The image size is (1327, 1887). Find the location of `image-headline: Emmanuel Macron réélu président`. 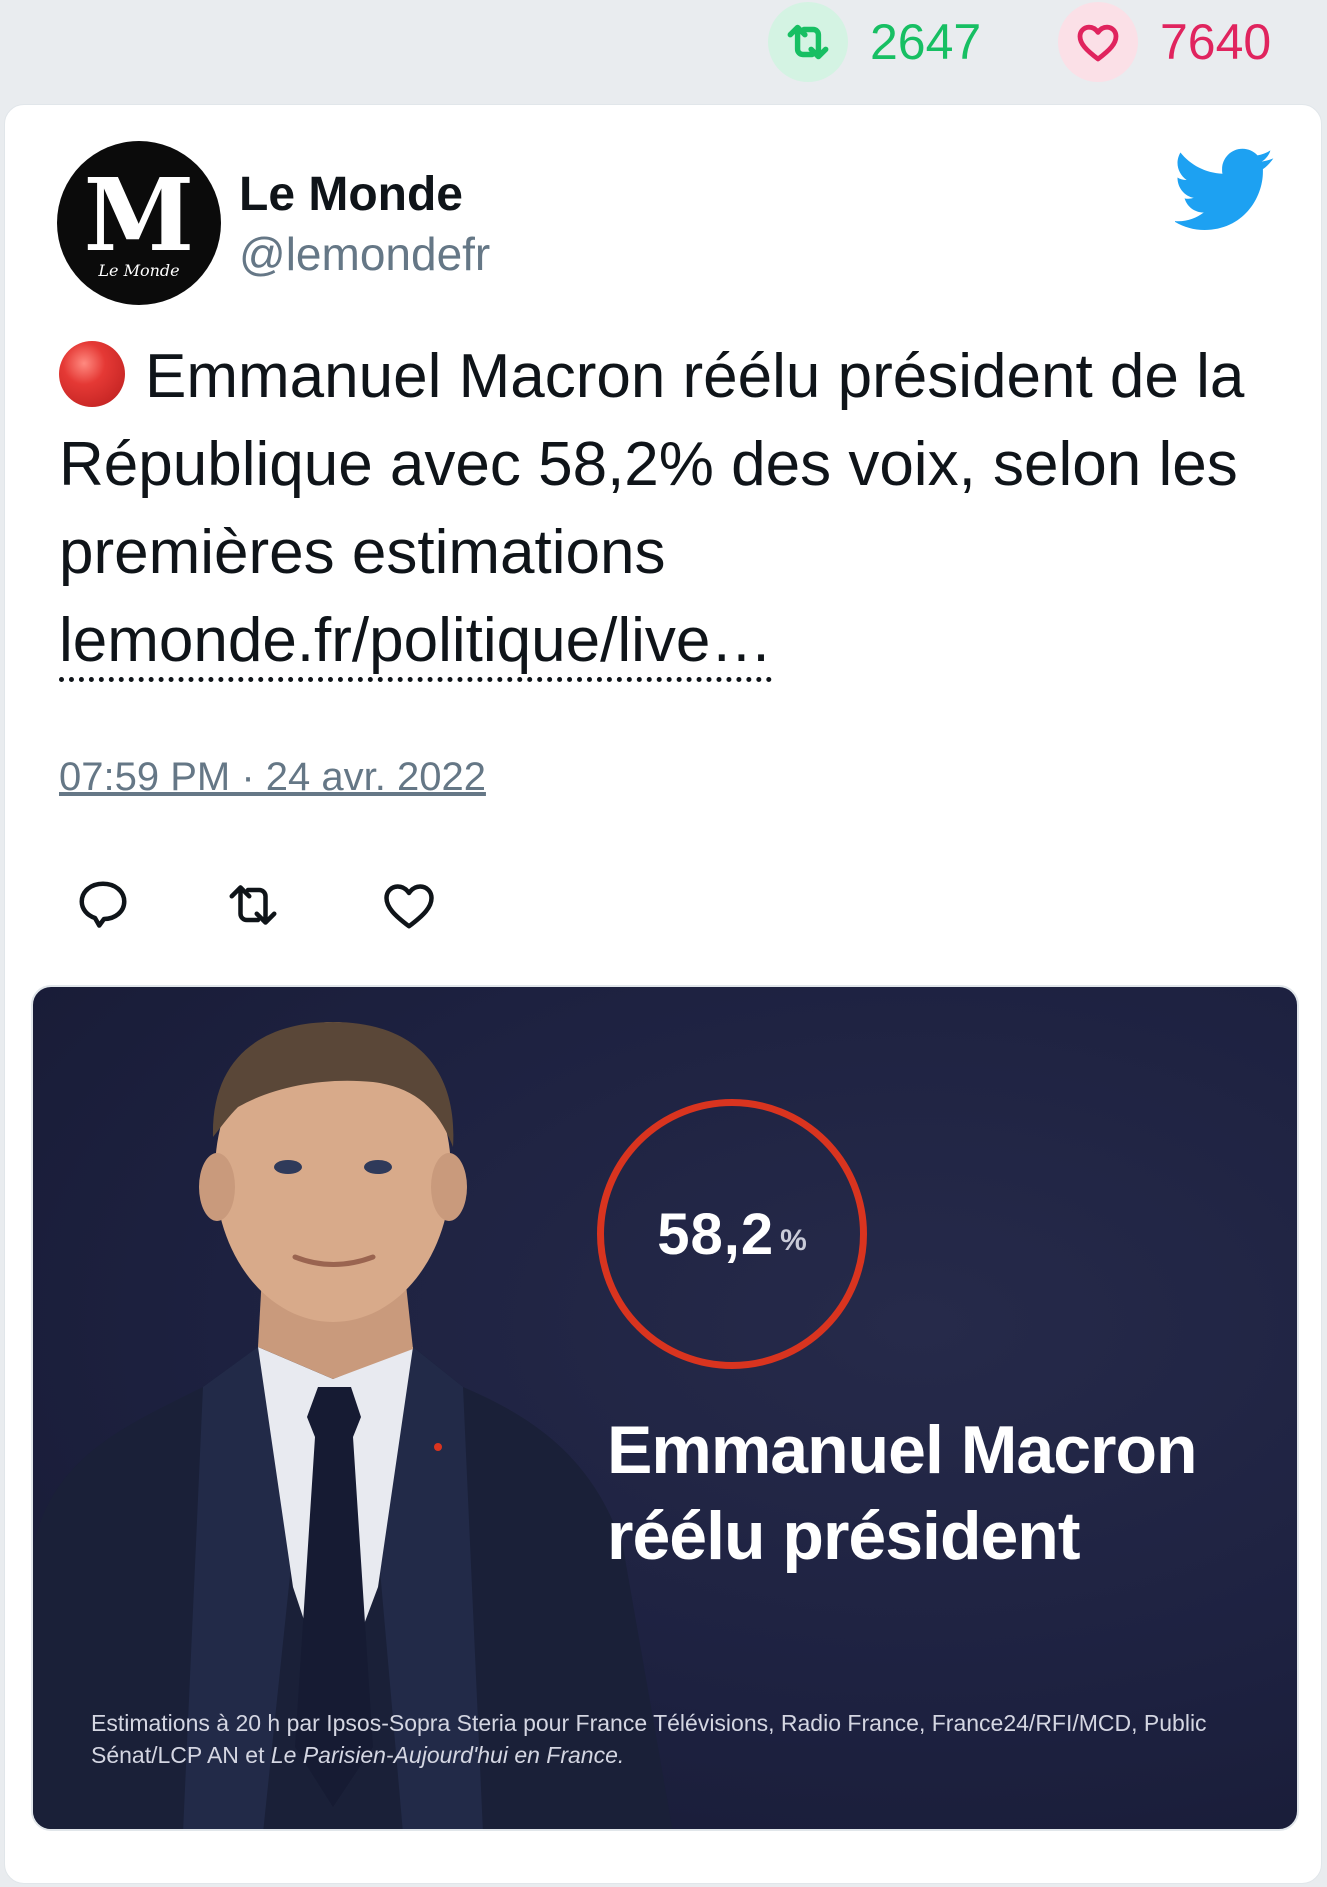

image-headline: Emmanuel Macron réélu président is located at coordinates (902, 1493).